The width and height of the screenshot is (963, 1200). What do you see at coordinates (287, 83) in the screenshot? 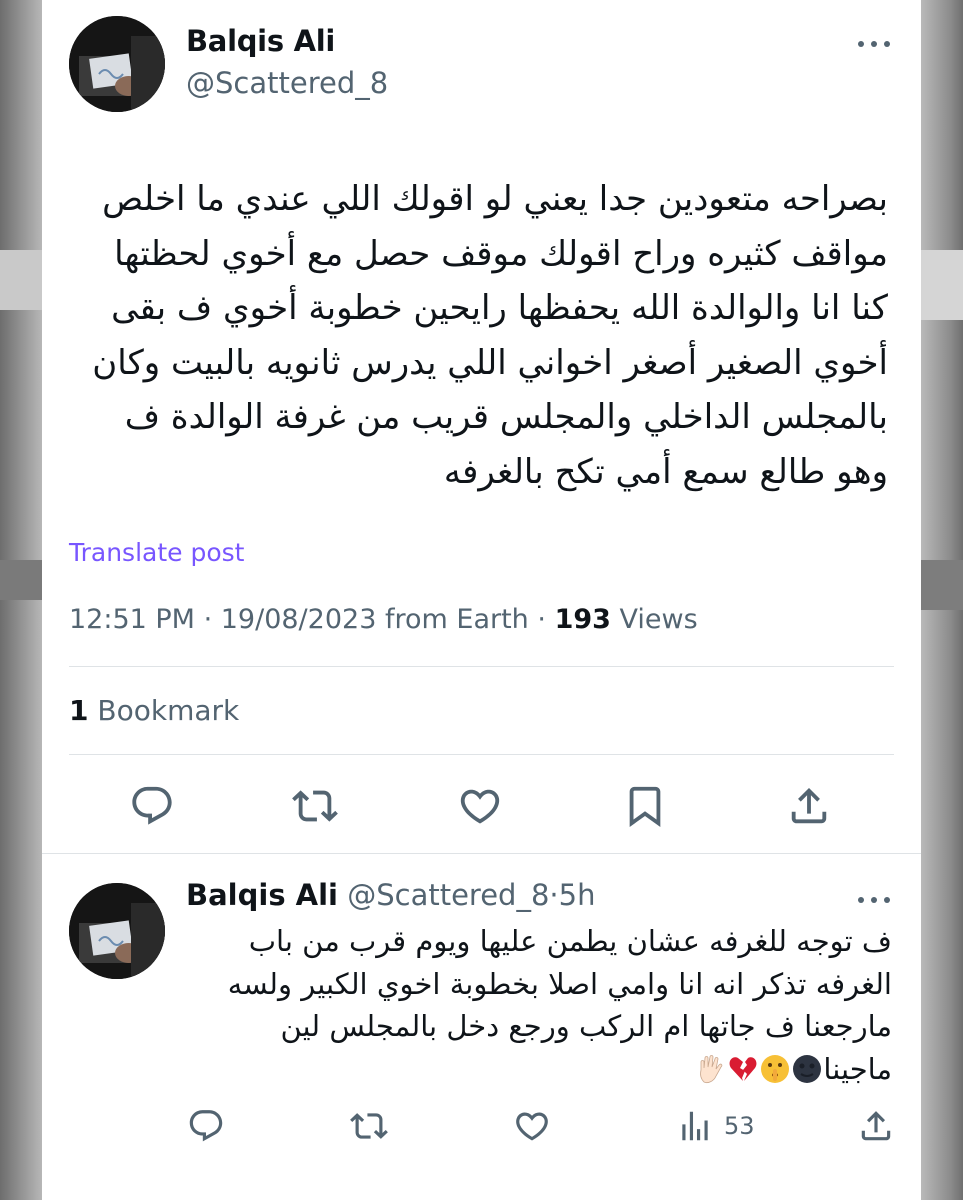
I see `author-handle: @Scattered_8` at bounding box center [287, 83].